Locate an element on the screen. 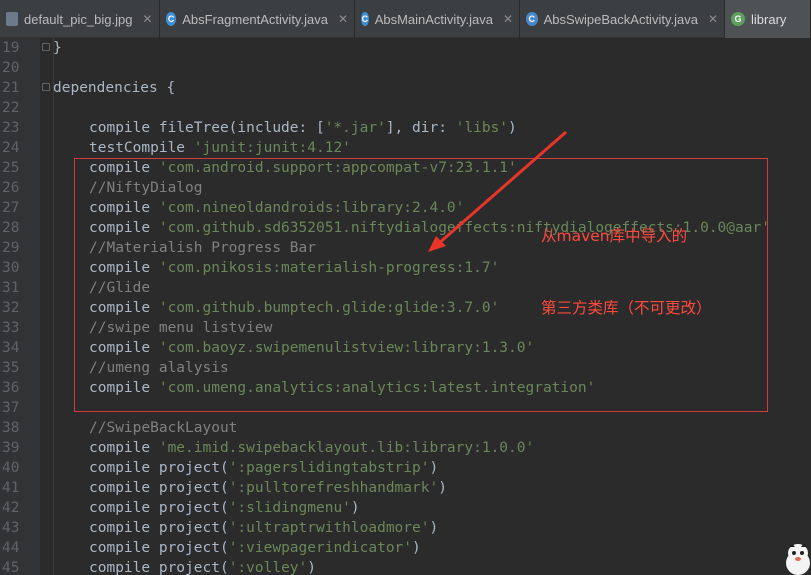 The image size is (811, 575). mascot-icon is located at coordinates (798, 559).